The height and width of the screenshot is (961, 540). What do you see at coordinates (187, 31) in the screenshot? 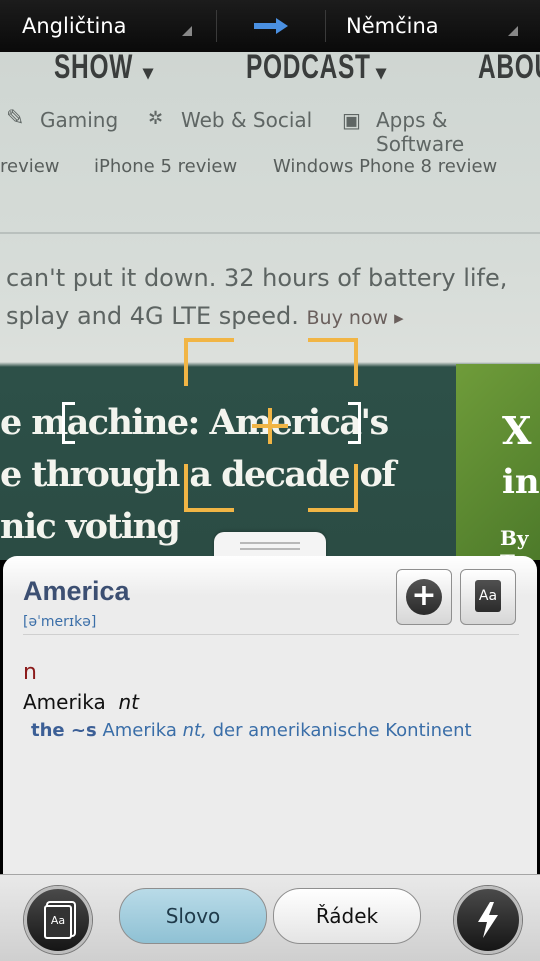
I see `source-dropdown-icon` at bounding box center [187, 31].